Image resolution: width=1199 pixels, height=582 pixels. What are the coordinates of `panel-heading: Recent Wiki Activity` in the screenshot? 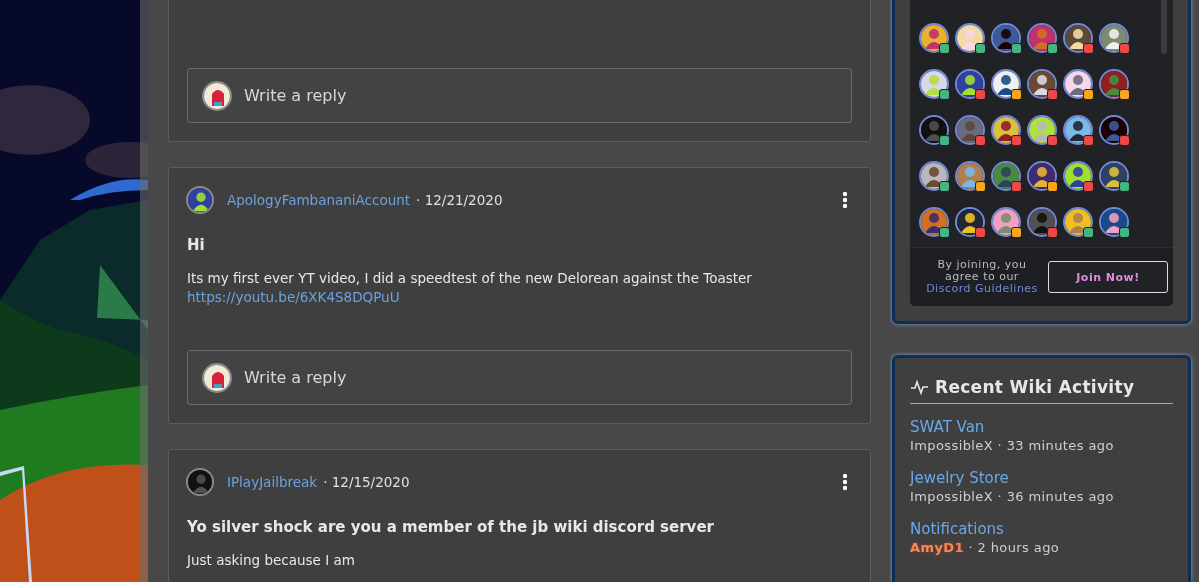 It's located at (1035, 387).